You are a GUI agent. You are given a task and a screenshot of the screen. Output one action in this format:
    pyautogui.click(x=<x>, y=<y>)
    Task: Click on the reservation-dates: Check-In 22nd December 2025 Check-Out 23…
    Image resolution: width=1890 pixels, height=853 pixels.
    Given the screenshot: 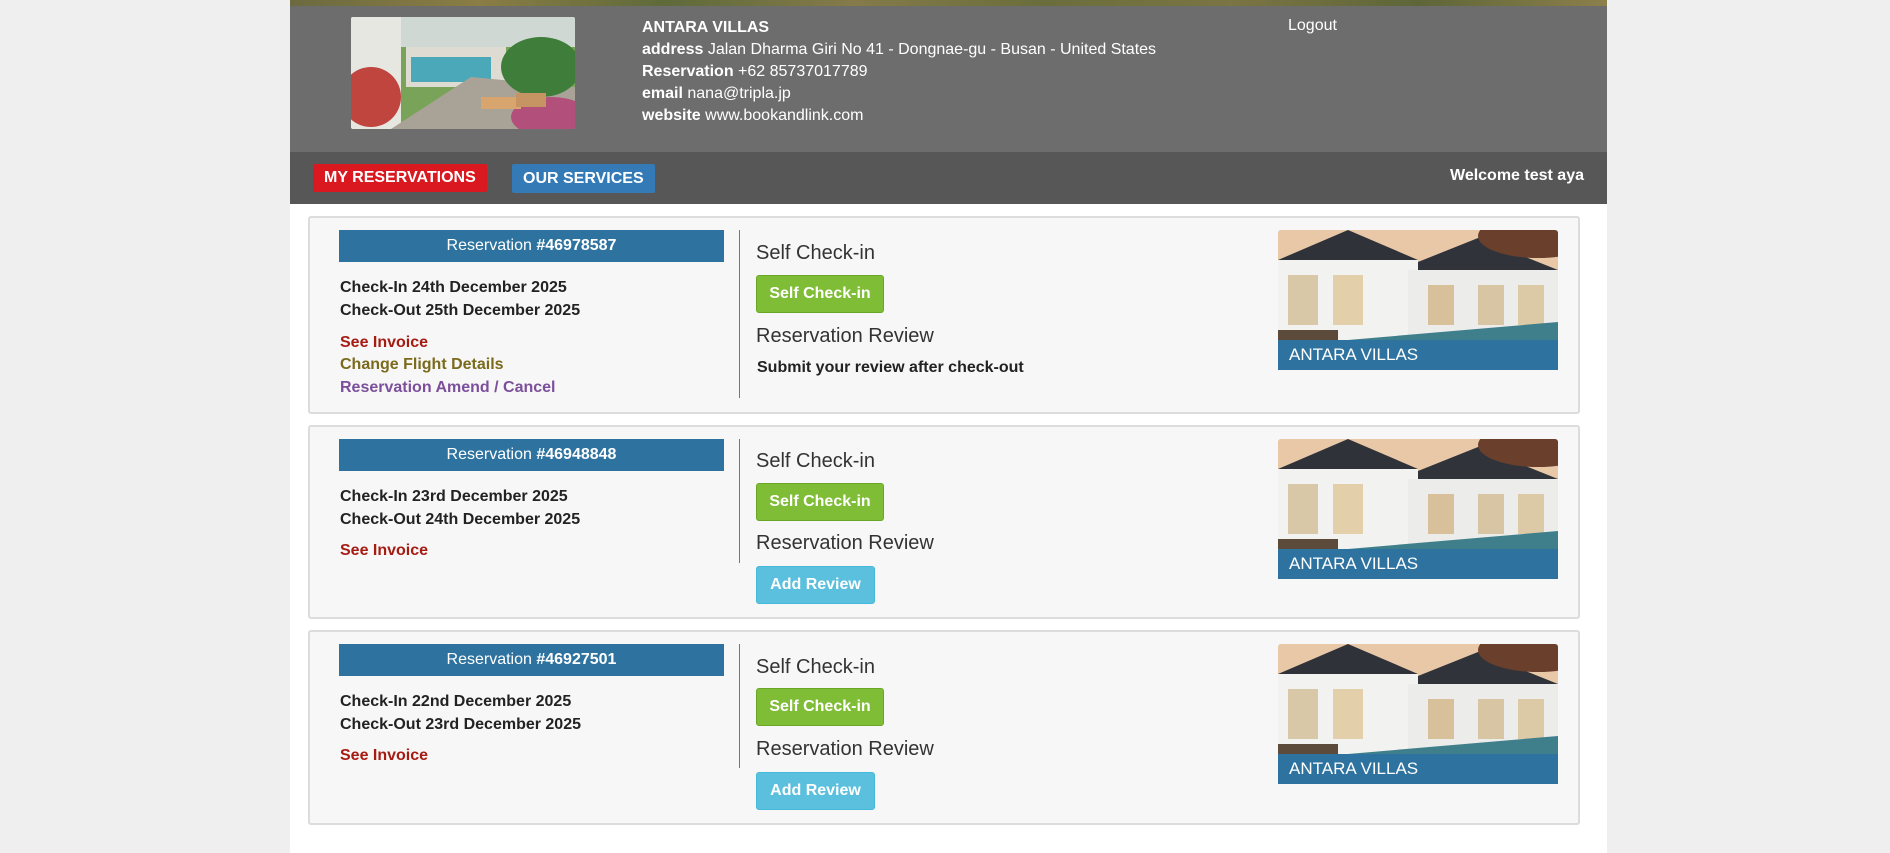 What is the action you would take?
    pyautogui.click(x=460, y=713)
    